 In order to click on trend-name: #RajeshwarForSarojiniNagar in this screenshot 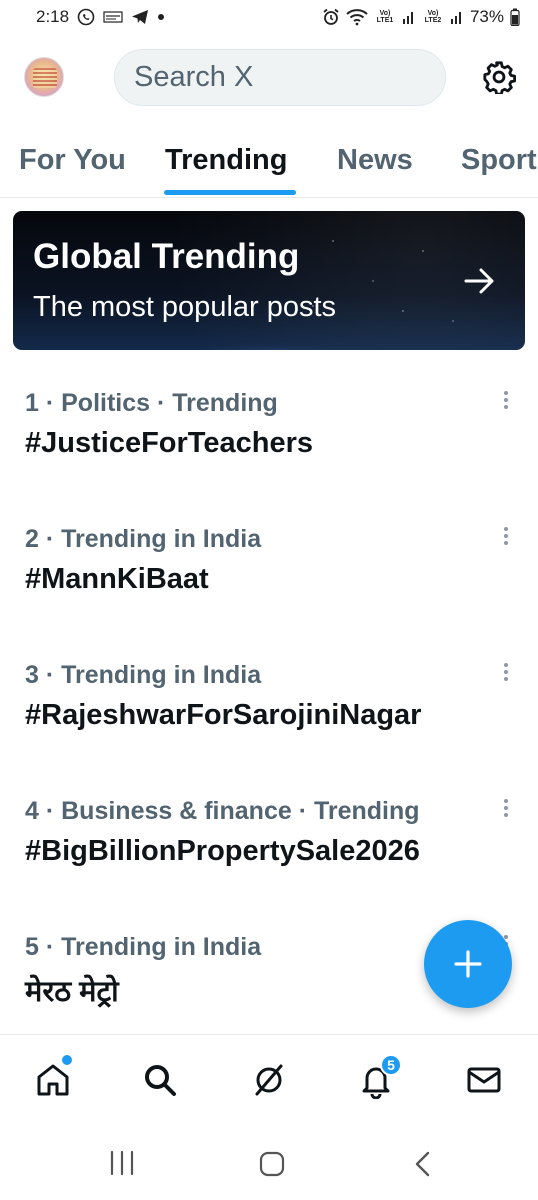, I will do `click(223, 715)`.